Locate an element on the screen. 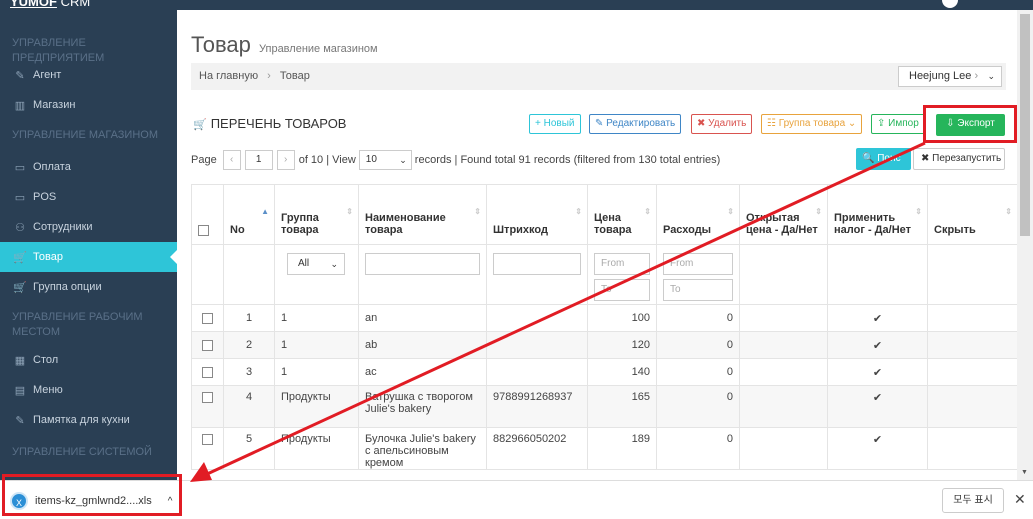 The width and height of the screenshot is (1033, 519). cell-name: ac is located at coordinates (422, 372).